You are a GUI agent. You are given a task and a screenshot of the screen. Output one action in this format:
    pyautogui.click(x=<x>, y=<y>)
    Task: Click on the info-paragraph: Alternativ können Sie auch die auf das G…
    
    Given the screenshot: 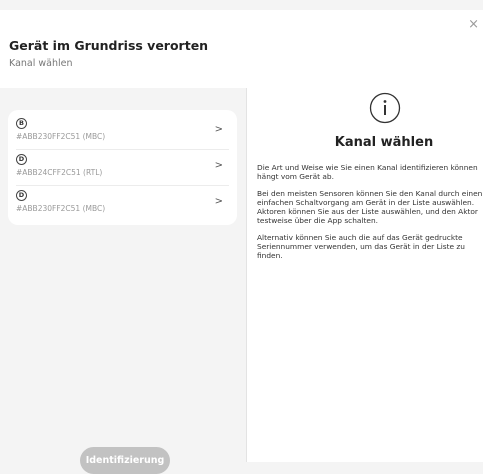 What is the action you would take?
    pyautogui.click(x=361, y=246)
    